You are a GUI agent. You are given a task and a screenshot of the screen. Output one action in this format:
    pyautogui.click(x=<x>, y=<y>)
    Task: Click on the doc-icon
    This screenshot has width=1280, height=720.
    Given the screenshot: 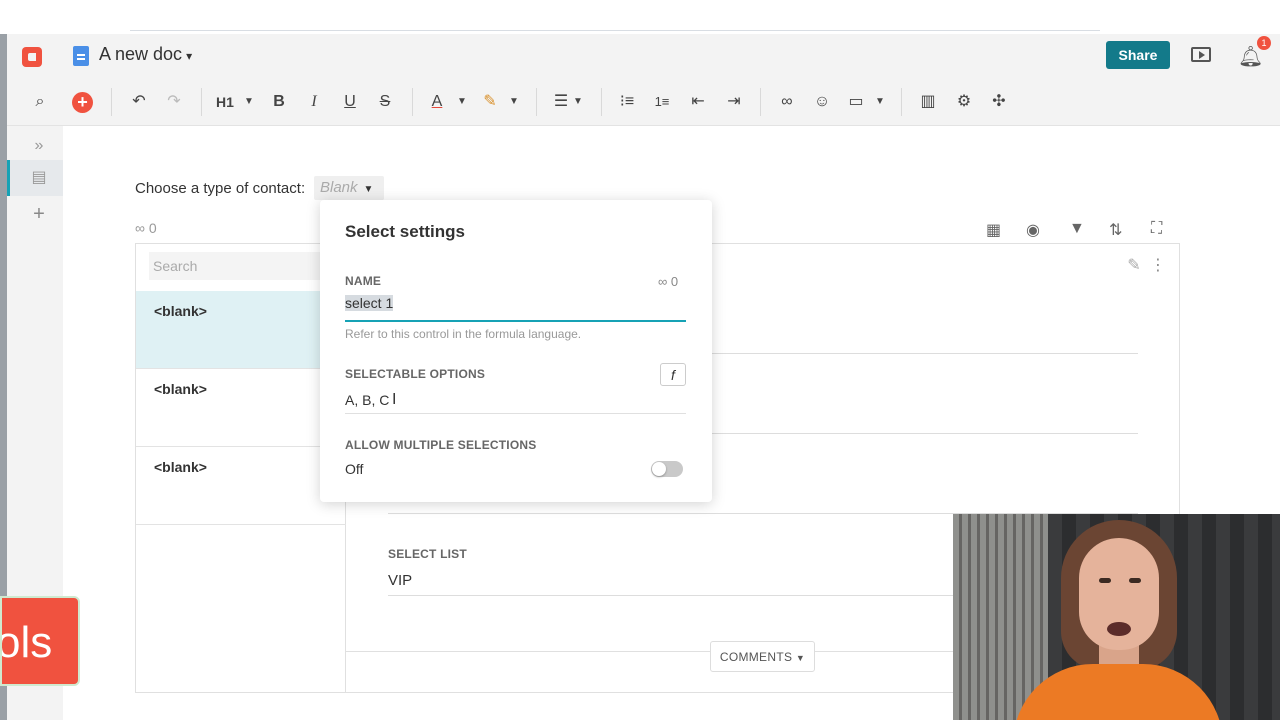 What is the action you would take?
    pyautogui.click(x=81, y=56)
    